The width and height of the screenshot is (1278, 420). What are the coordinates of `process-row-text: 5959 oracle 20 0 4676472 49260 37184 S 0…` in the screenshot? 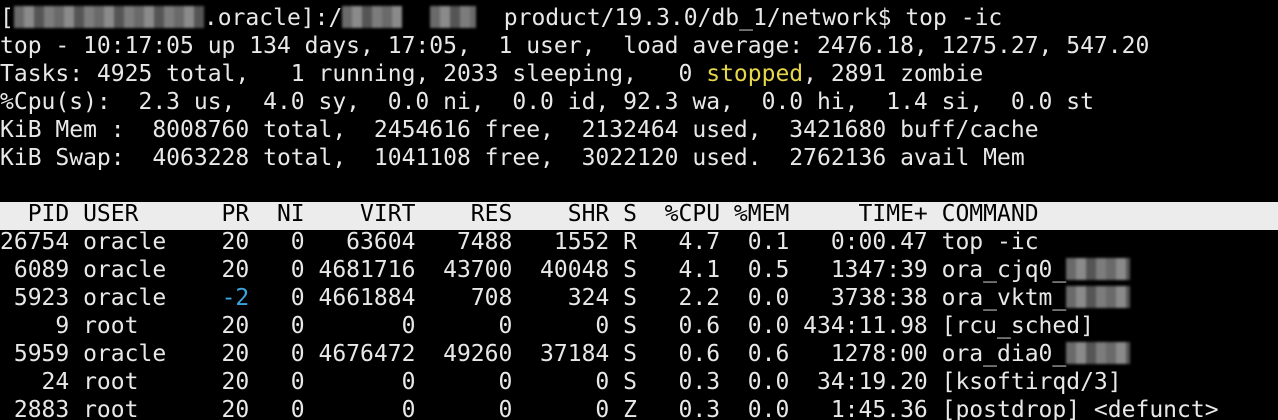 It's located at (533, 354).